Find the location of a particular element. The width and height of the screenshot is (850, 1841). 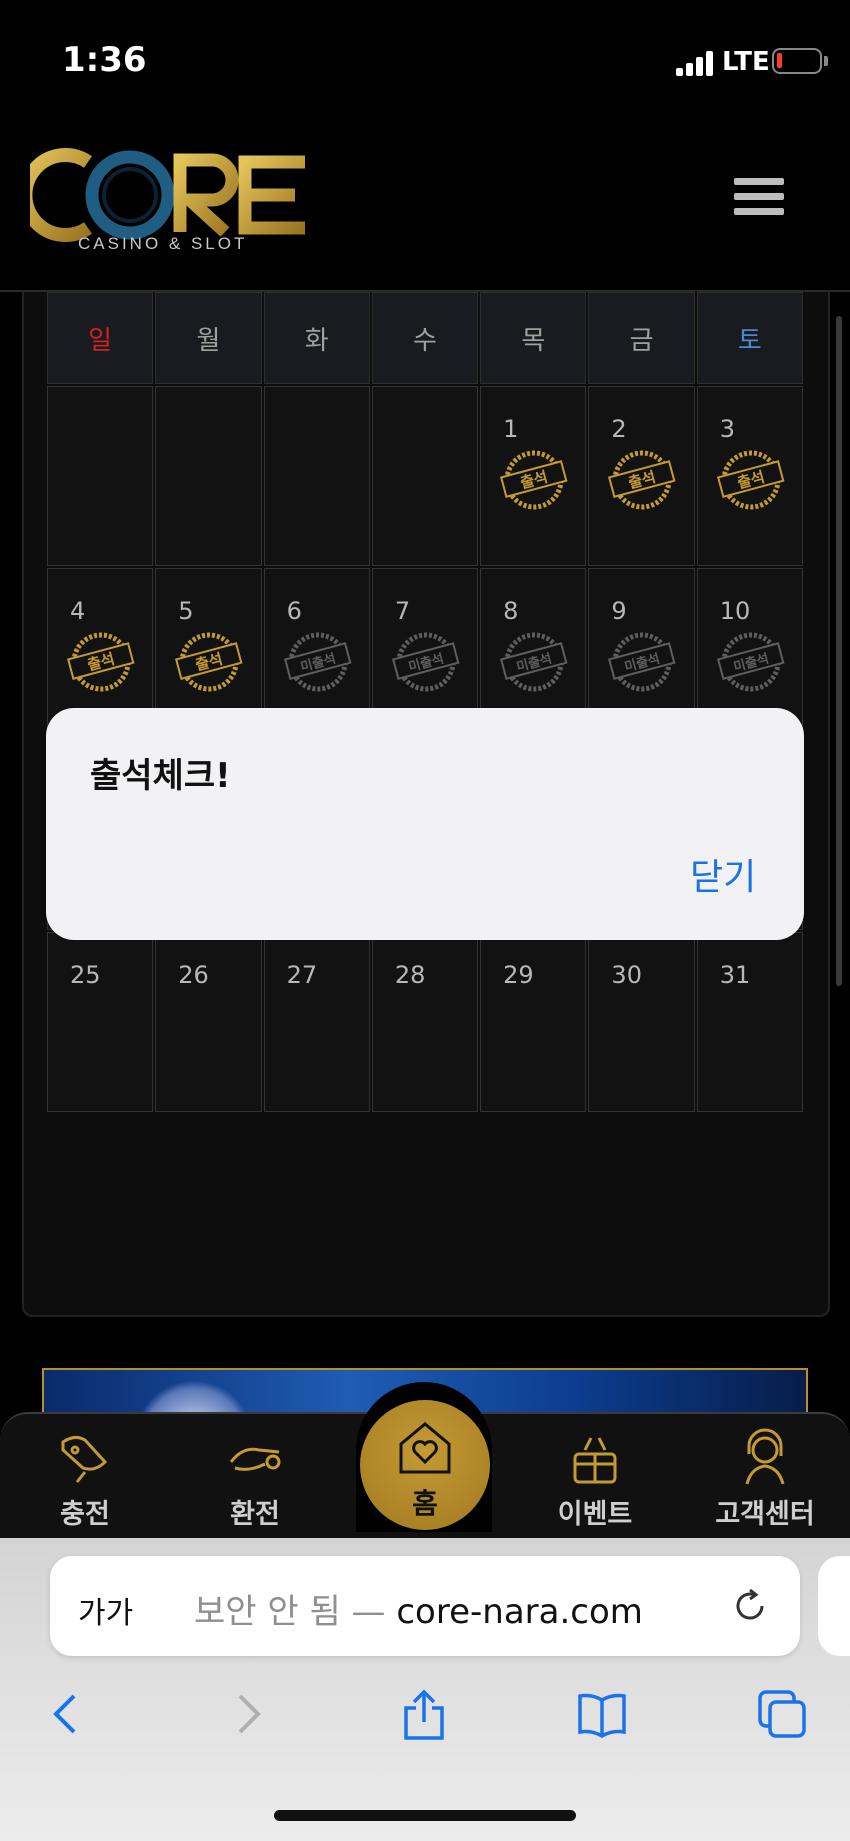

nav-event: 이벤트 is located at coordinates (595, 1475).